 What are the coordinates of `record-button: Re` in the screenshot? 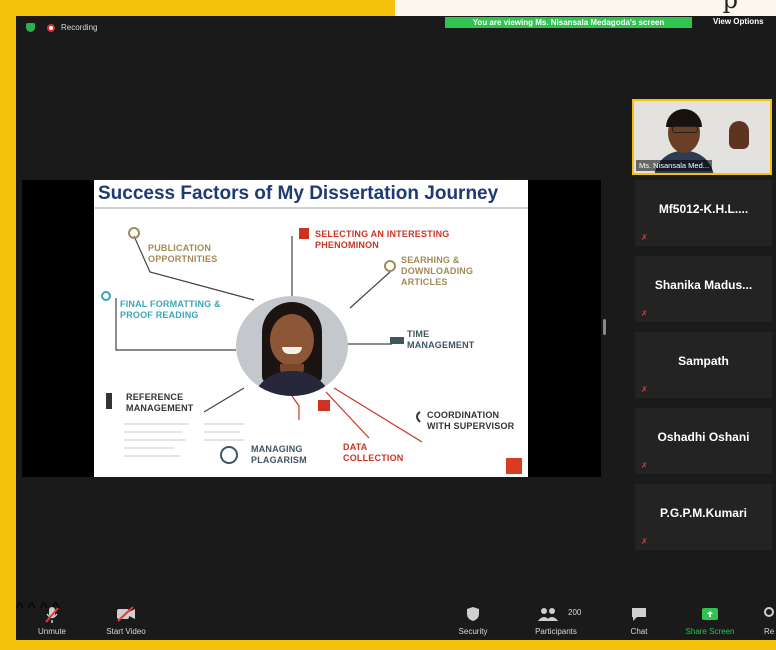 It's located at (766, 620).